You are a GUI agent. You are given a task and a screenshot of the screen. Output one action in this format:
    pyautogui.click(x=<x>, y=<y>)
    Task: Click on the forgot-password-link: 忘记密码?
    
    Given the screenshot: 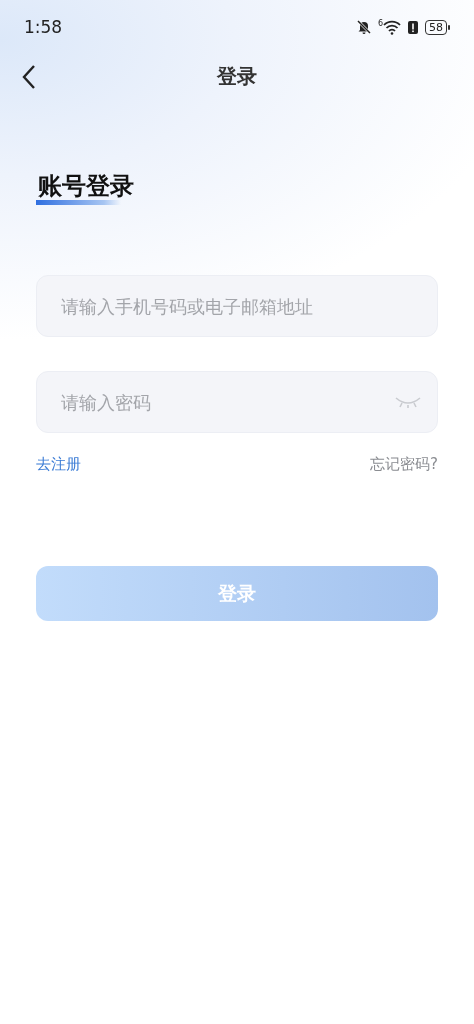 What is the action you would take?
    pyautogui.click(x=404, y=464)
    